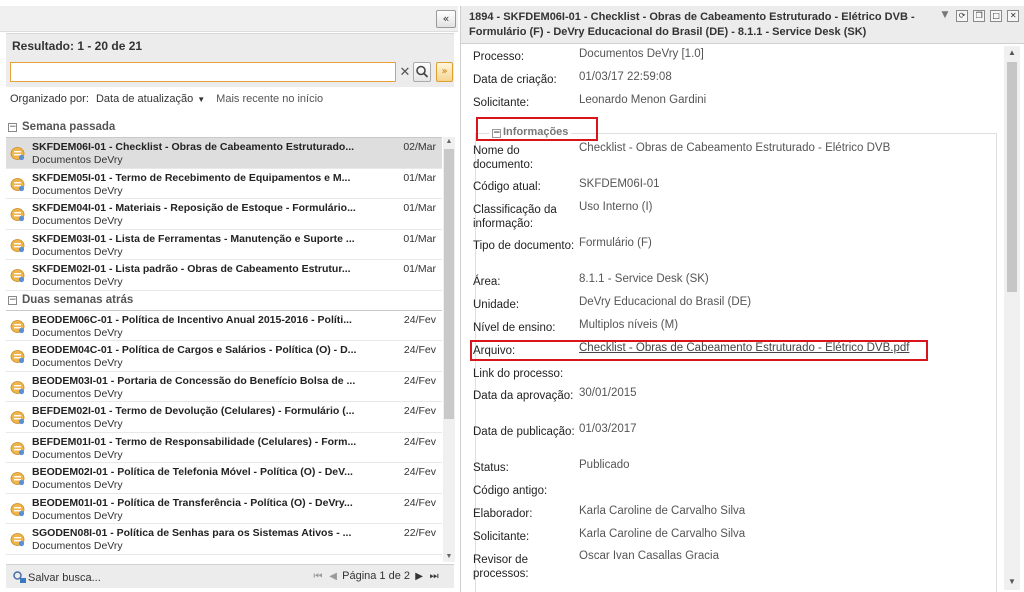 The image size is (1024, 592). I want to click on results-header: Resultado: 1 - 20 de 21, so click(230, 45).